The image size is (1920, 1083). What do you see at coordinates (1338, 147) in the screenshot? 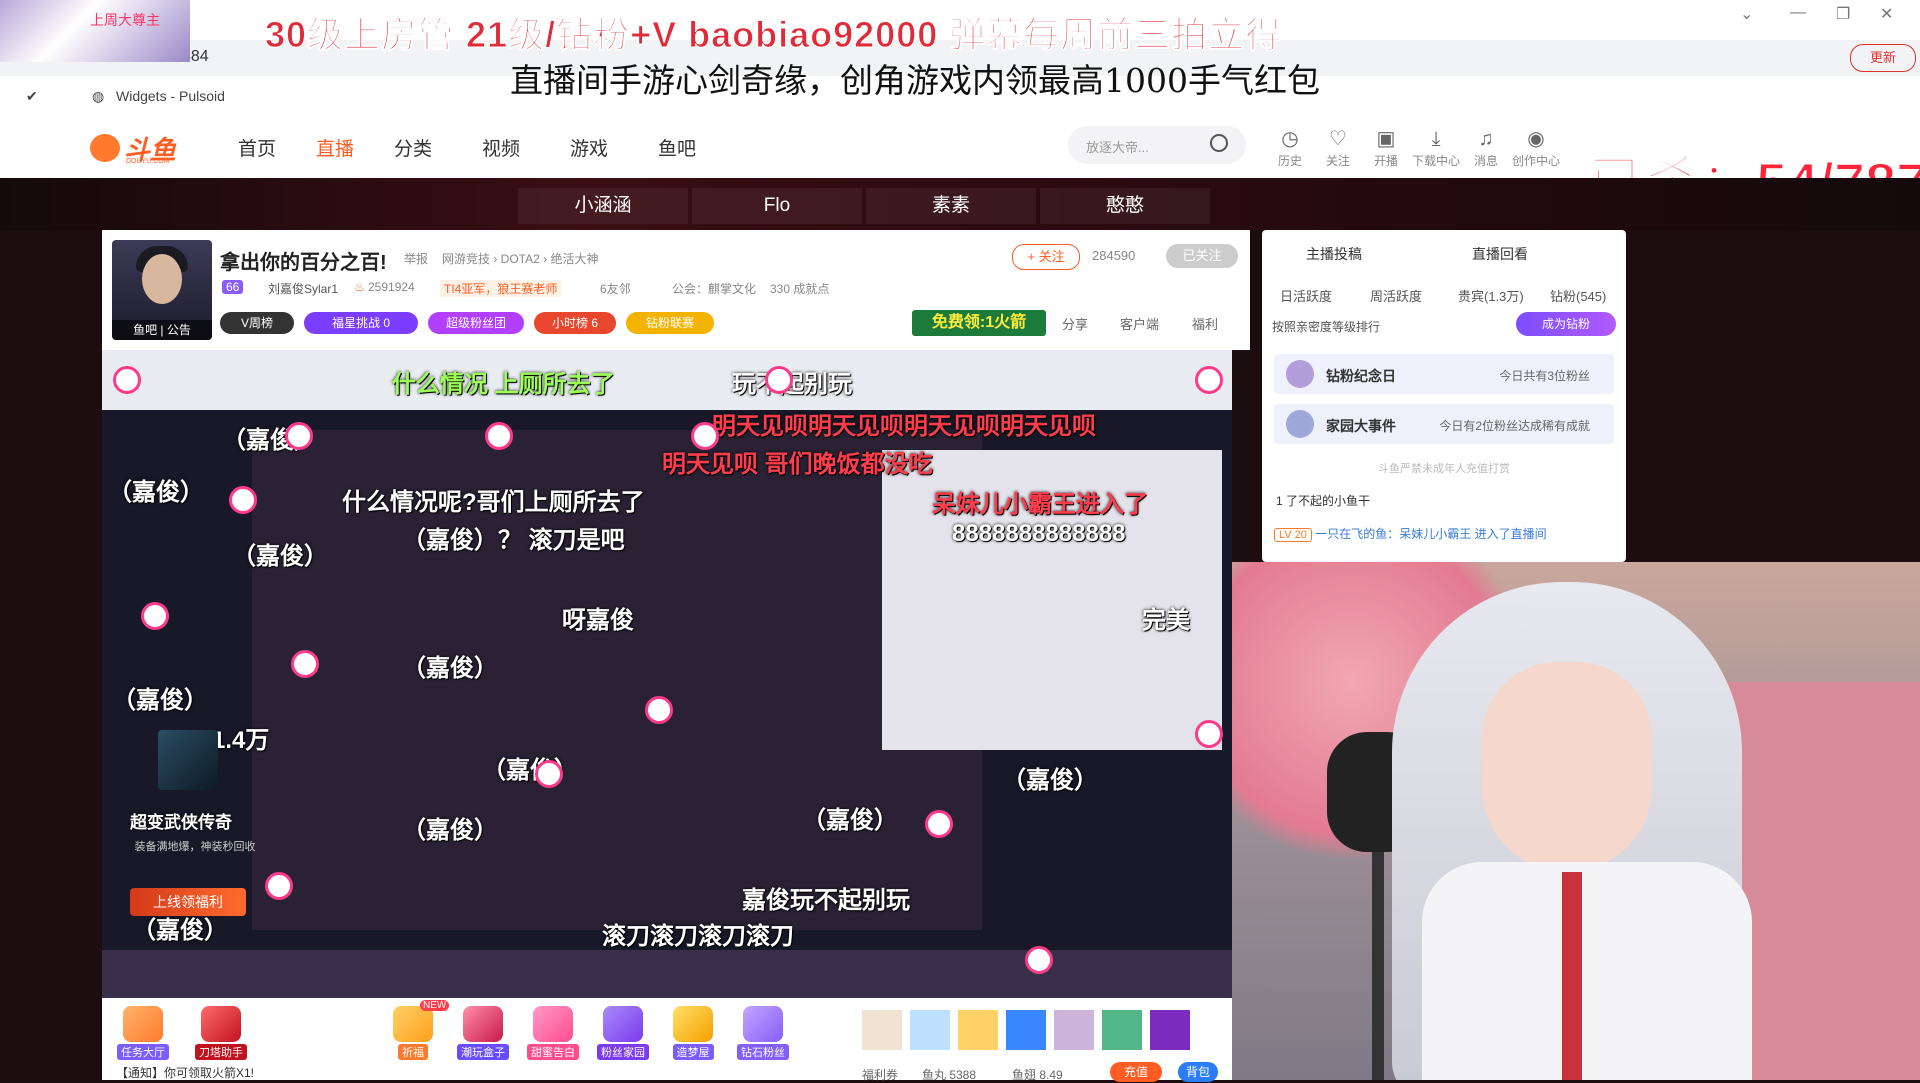
I see `follow-list-button: ♡ 关注` at bounding box center [1338, 147].